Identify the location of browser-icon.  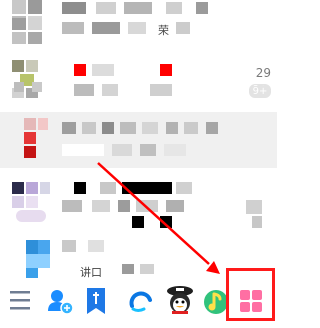
(140, 301).